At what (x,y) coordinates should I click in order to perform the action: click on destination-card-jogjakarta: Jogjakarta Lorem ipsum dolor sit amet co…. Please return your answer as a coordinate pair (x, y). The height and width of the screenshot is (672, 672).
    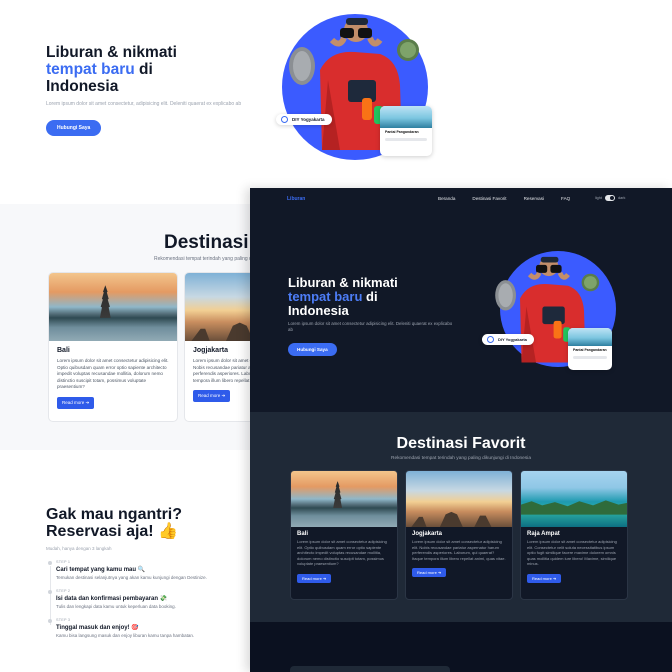
    Looking at the image, I should click on (459, 535).